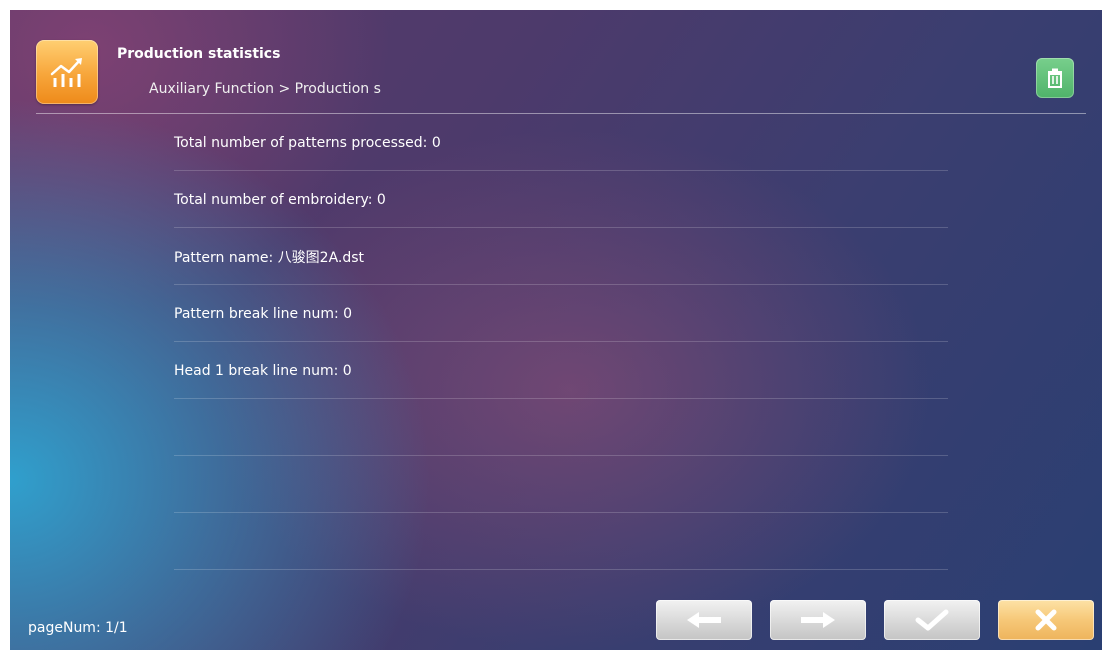 This screenshot has height=650, width=1102. I want to click on close-button, so click(1046, 620).